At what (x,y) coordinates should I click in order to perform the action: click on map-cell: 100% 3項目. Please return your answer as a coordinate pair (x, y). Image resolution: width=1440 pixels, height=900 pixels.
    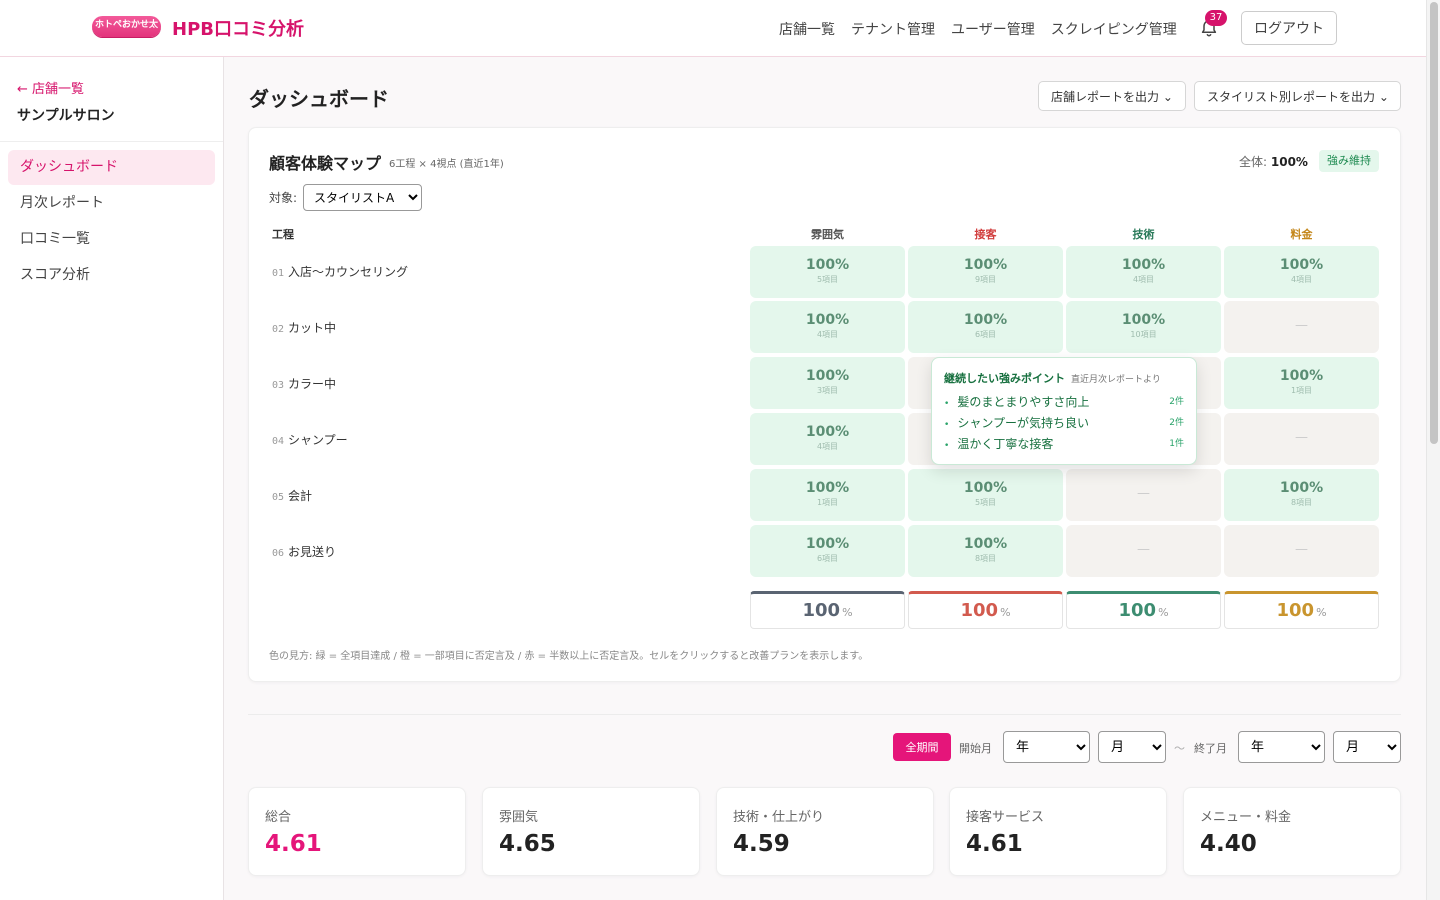
    Looking at the image, I should click on (827, 383).